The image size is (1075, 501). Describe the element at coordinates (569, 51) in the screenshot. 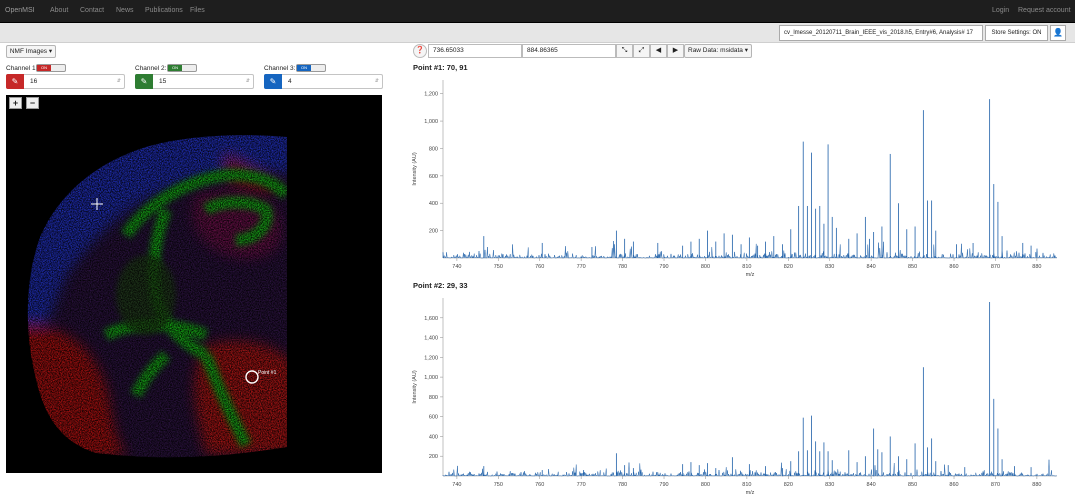

I see `mz-max-input: 884.86365` at that location.